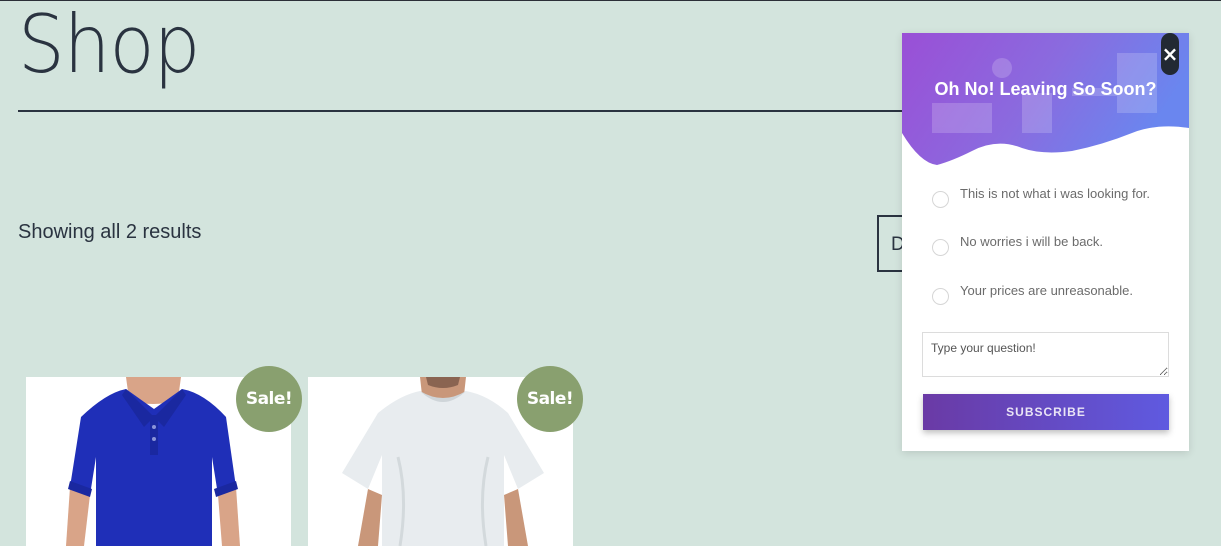 This screenshot has height=546, width=1221. I want to click on popup-title: Oh No! Leaving So Soon?, so click(1045, 89).